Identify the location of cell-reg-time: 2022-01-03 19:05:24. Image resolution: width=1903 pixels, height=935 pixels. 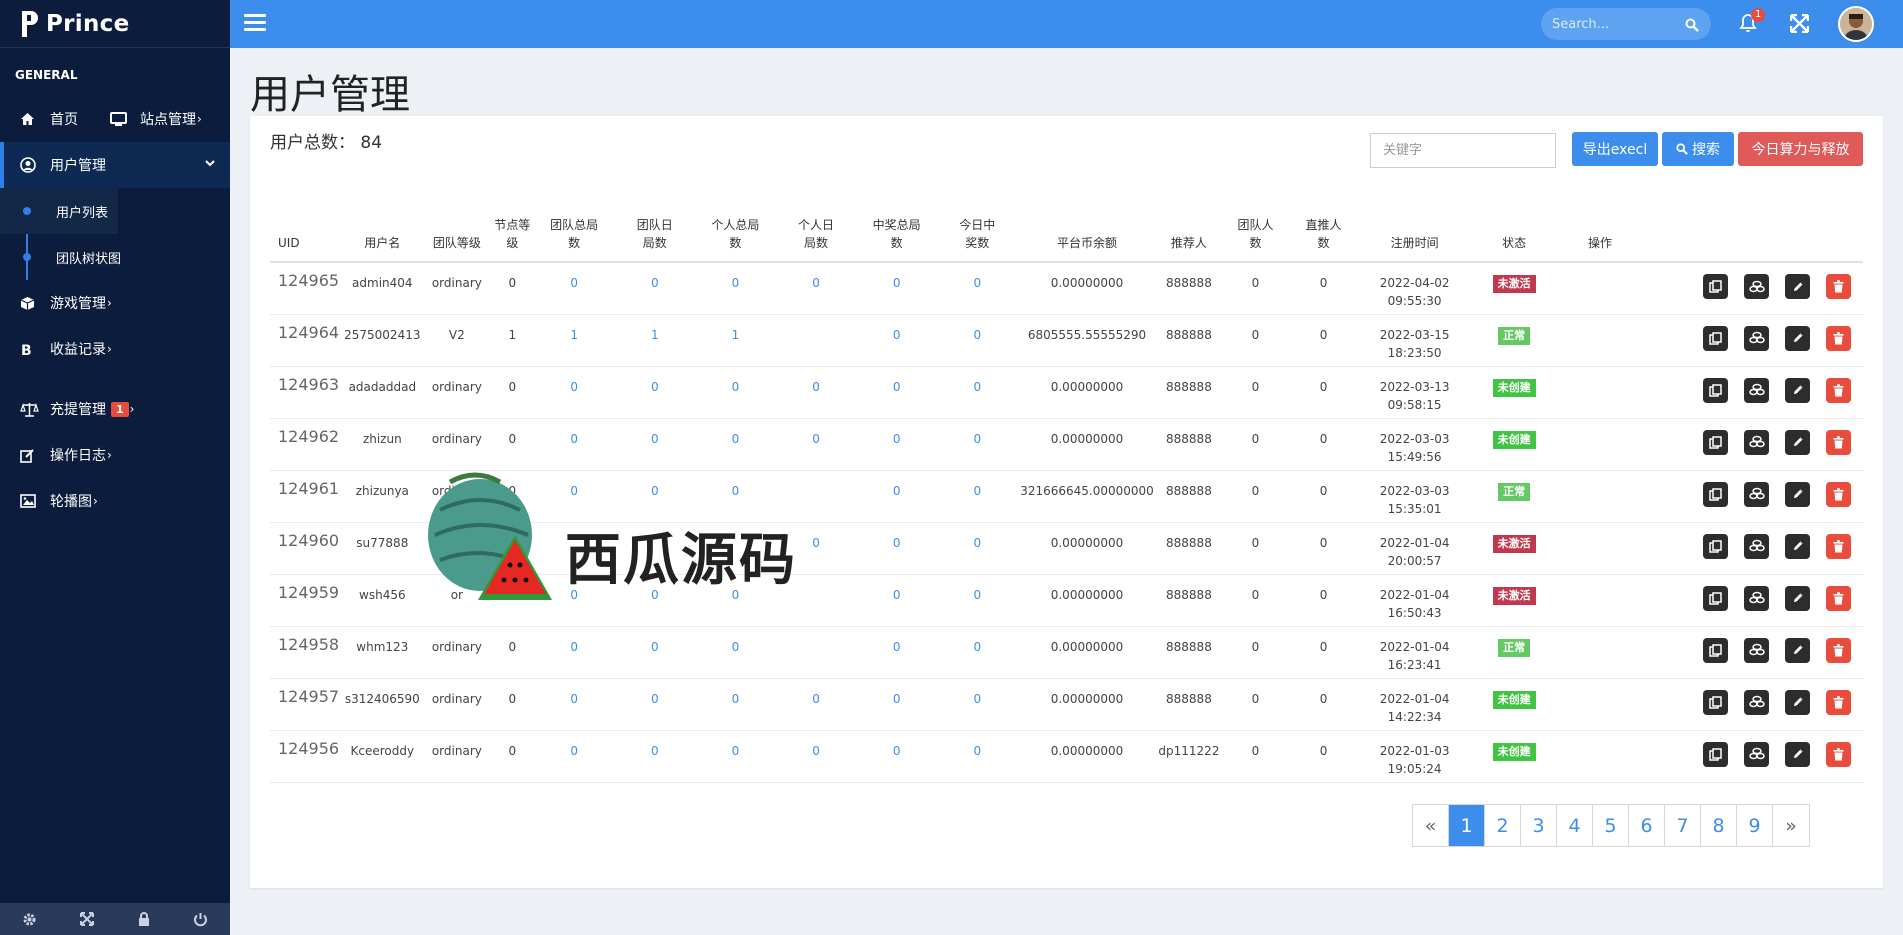
(1415, 756).